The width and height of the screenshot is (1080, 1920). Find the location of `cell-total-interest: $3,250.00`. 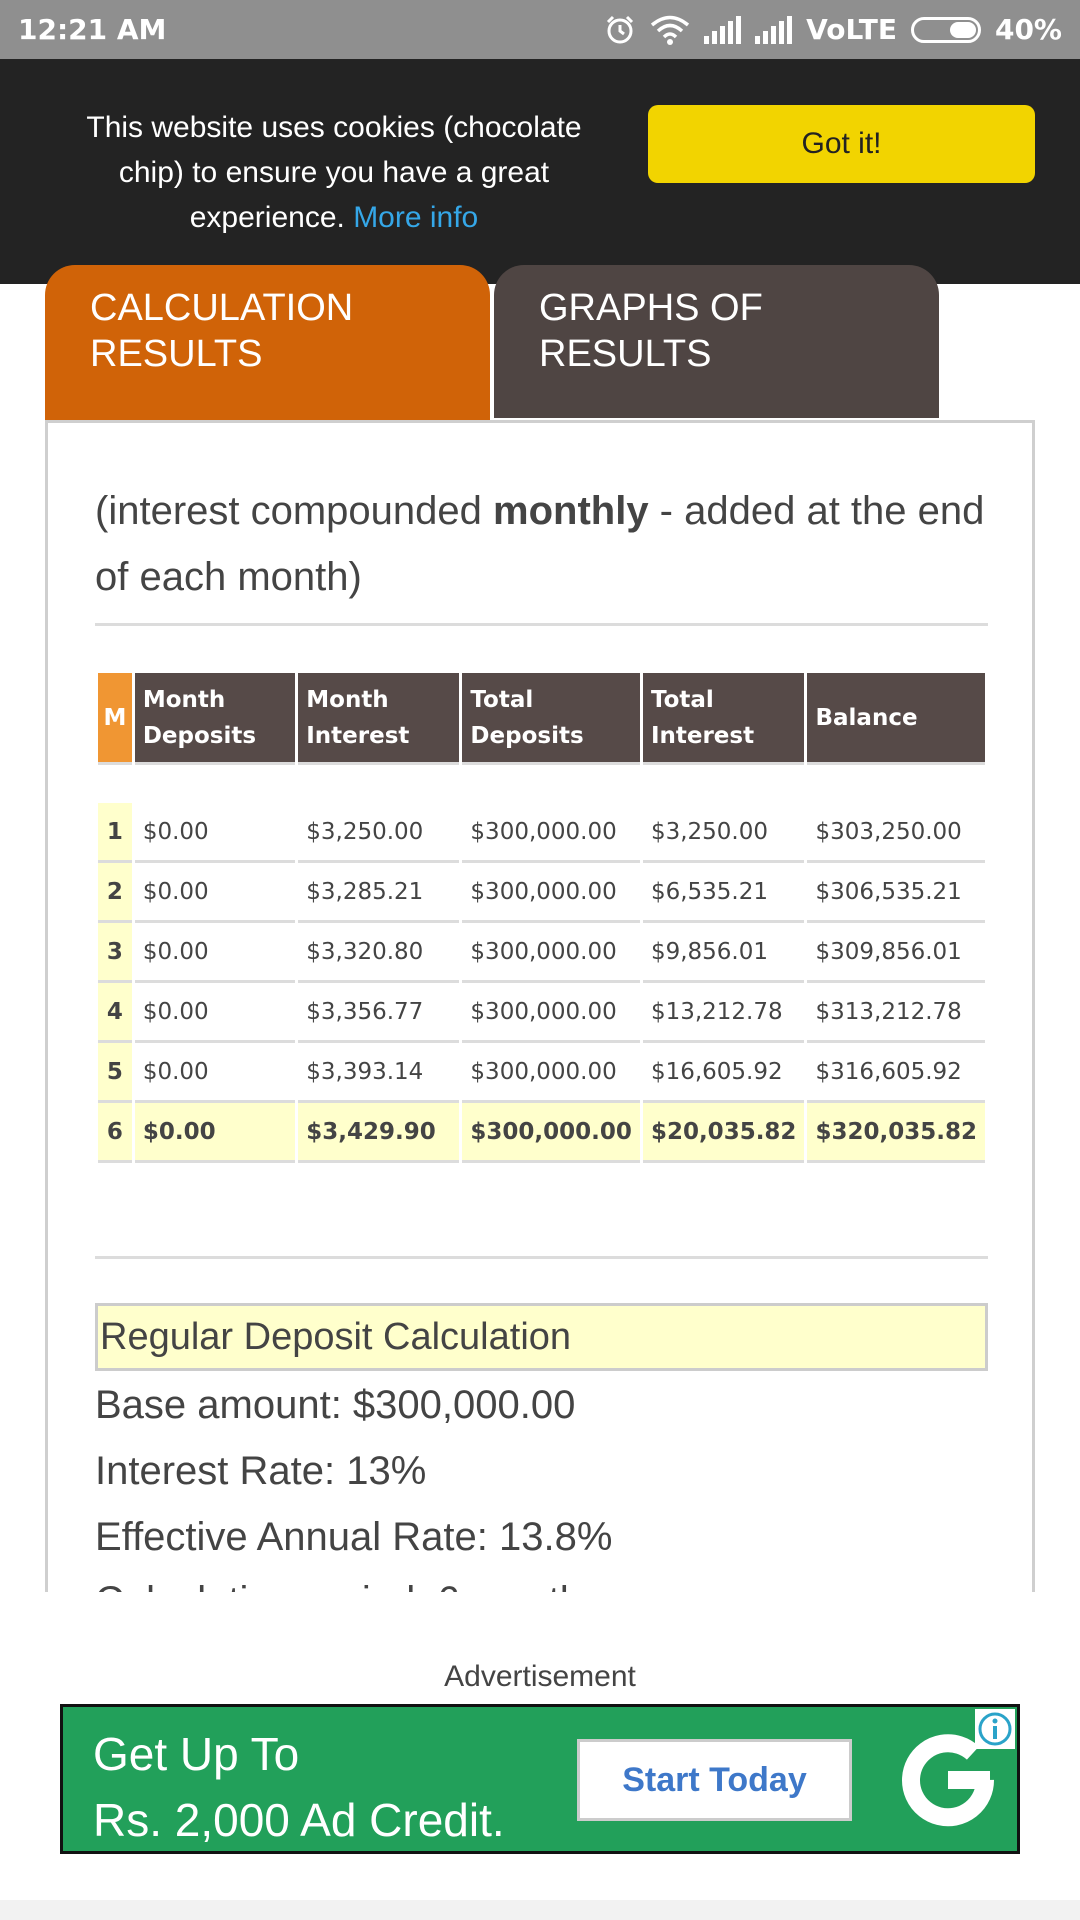

cell-total-interest: $3,250.00 is located at coordinates (723, 833).